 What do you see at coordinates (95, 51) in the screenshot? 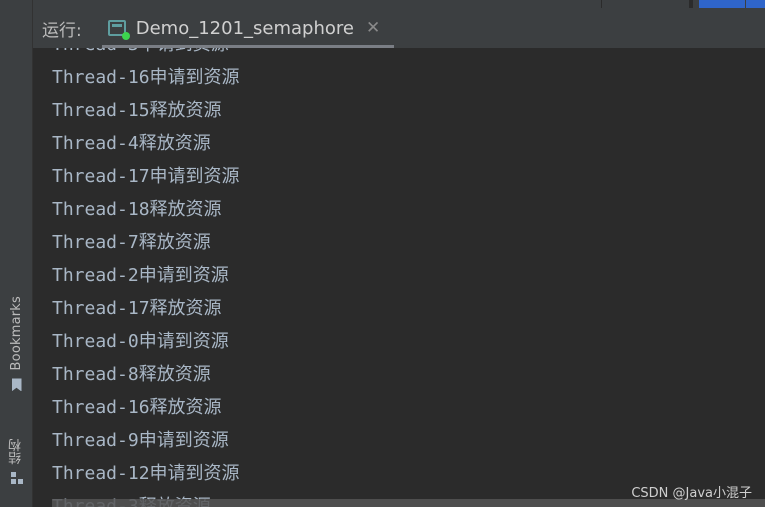
I see `thread-name: Thread-3` at bounding box center [95, 51].